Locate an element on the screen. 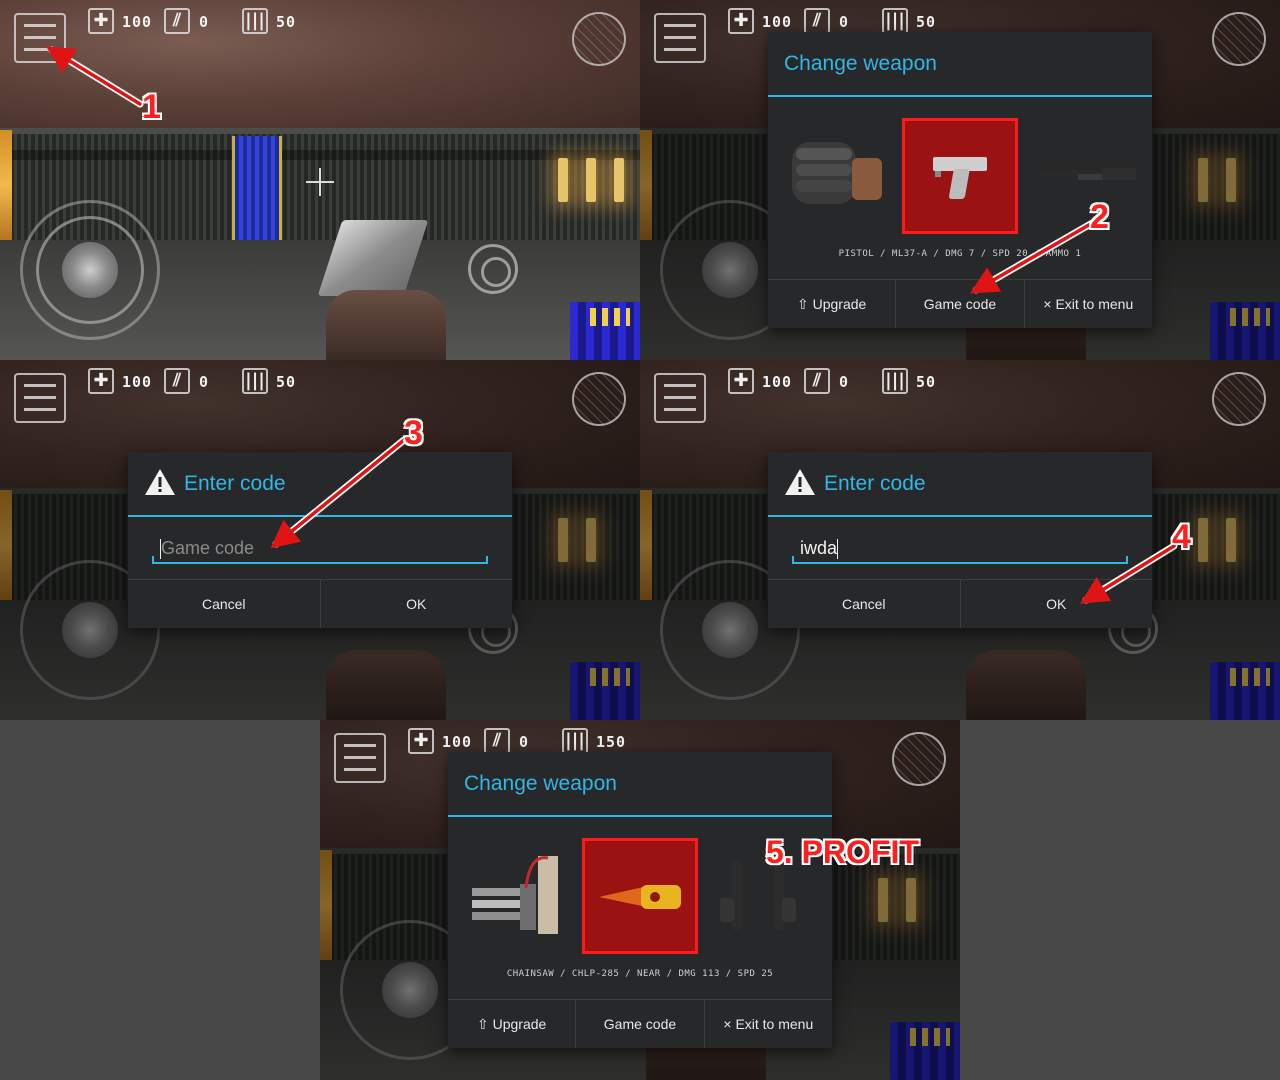 This screenshot has height=1080, width=1280. input-text: iwda is located at coordinates (819, 549).